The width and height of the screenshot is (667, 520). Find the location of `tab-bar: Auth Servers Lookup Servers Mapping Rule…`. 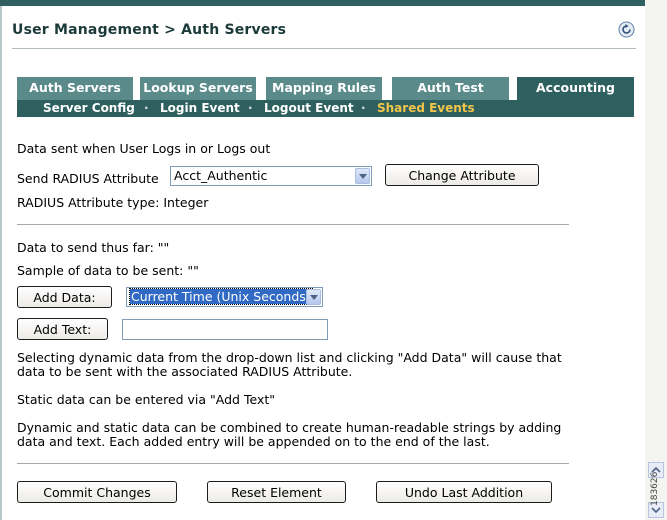

tab-bar: Auth Servers Lookup Servers Mapping Rule… is located at coordinates (325, 88).